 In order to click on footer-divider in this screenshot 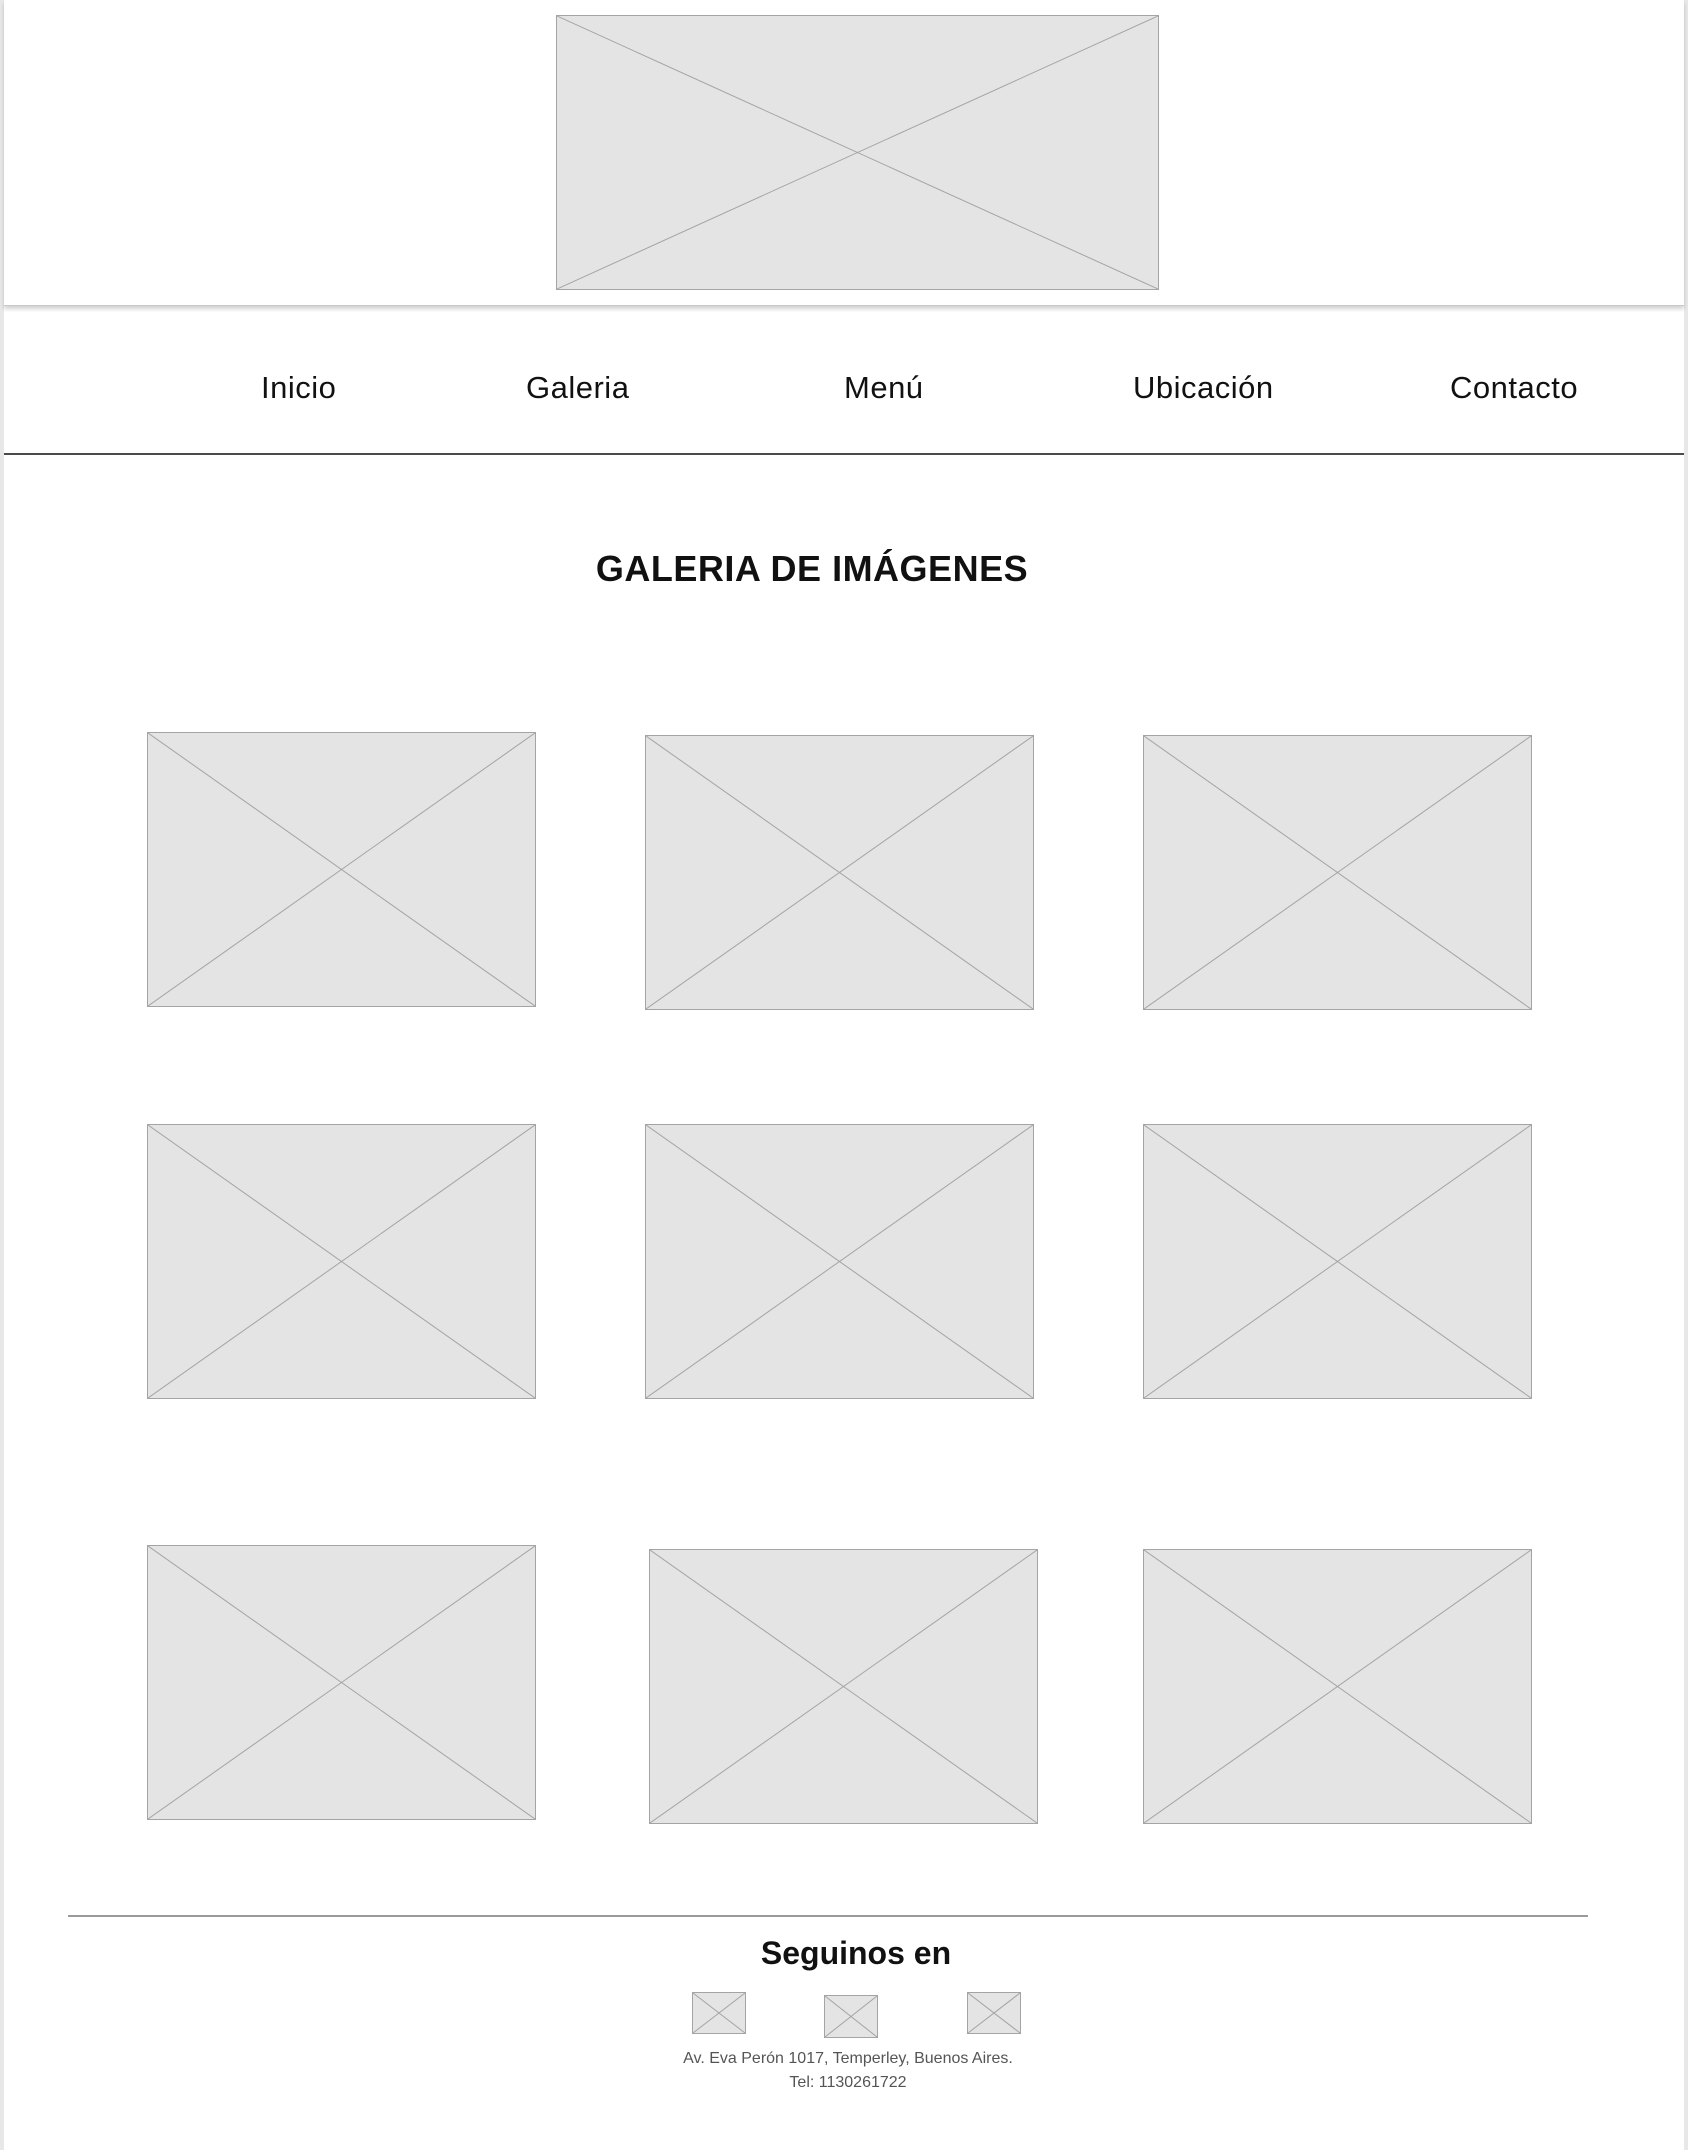, I will do `click(828, 1916)`.